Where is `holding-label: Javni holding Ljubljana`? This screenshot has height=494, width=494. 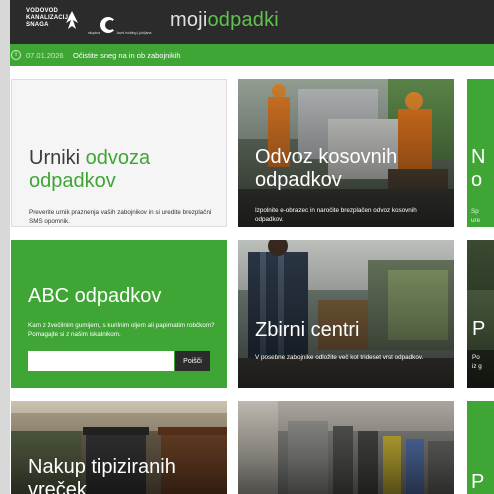
holding-label: Javni holding Ljubljana is located at coordinates (134, 33).